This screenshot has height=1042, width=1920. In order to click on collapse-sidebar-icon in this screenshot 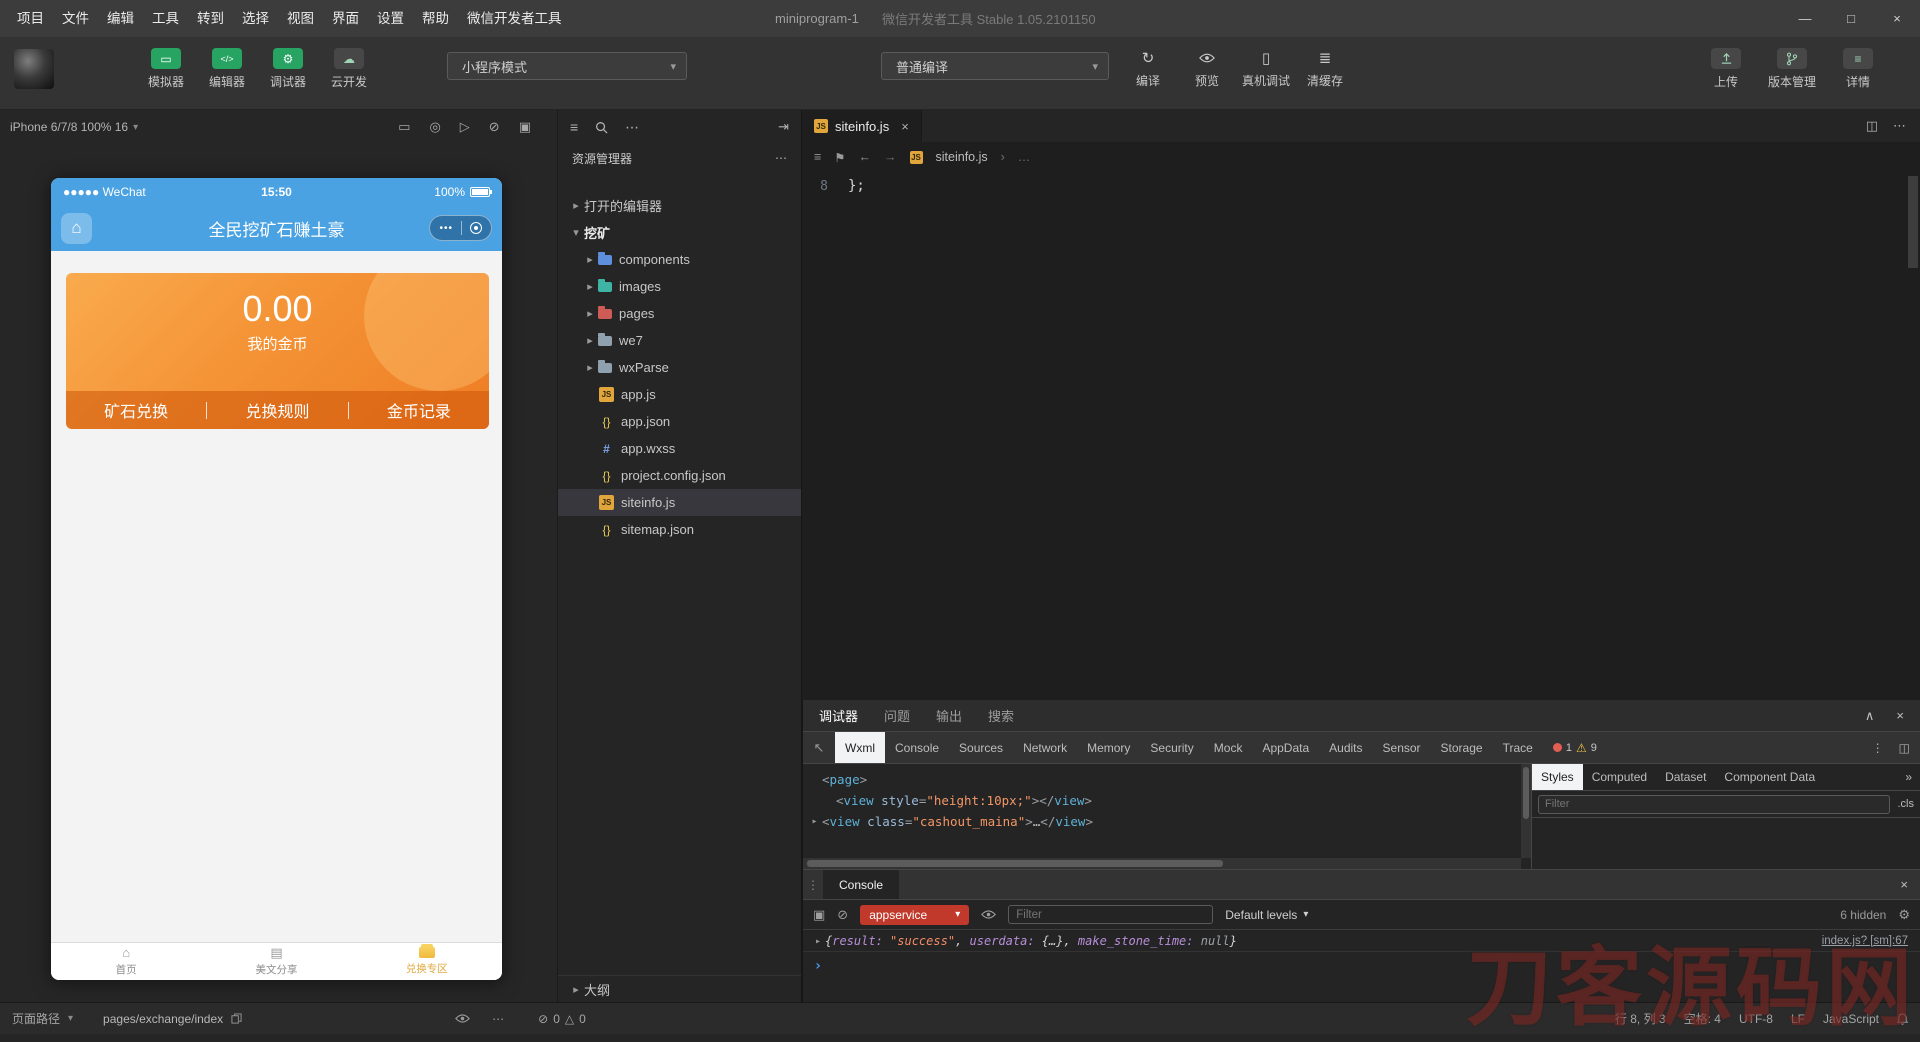, I will do `click(783, 127)`.